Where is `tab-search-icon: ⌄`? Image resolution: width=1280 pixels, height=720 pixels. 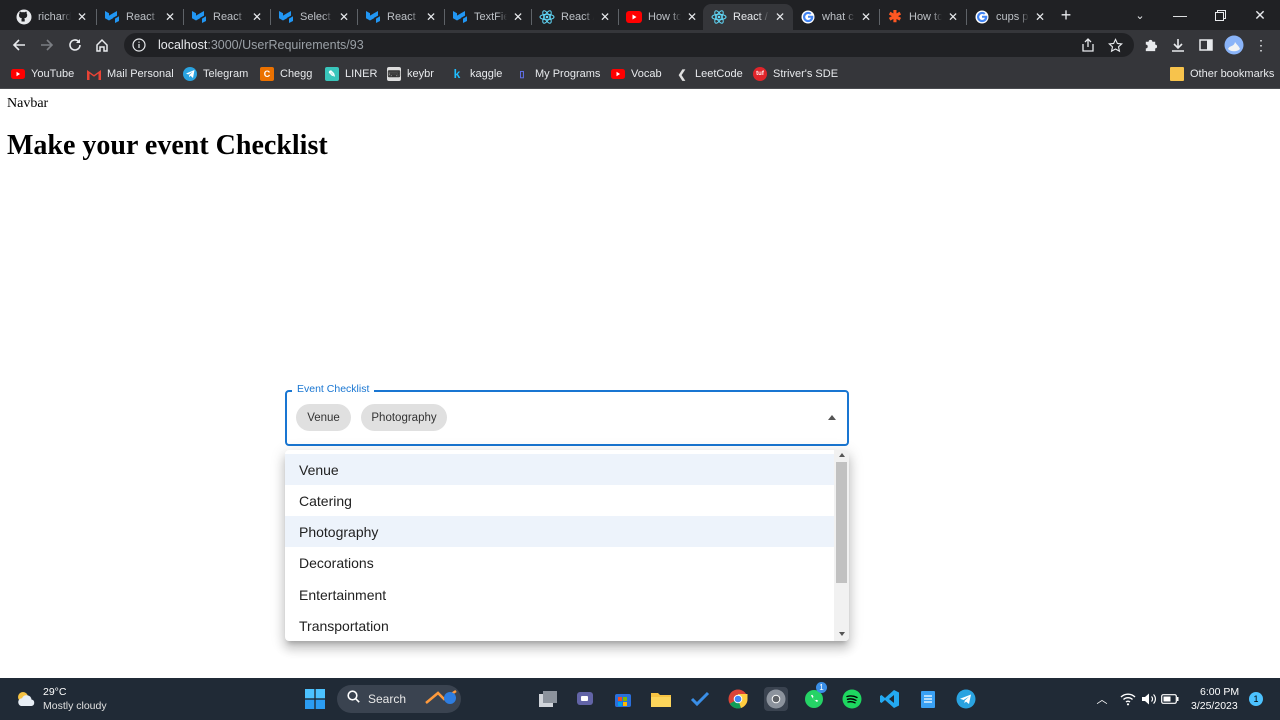 tab-search-icon: ⌄ is located at coordinates (1140, 15).